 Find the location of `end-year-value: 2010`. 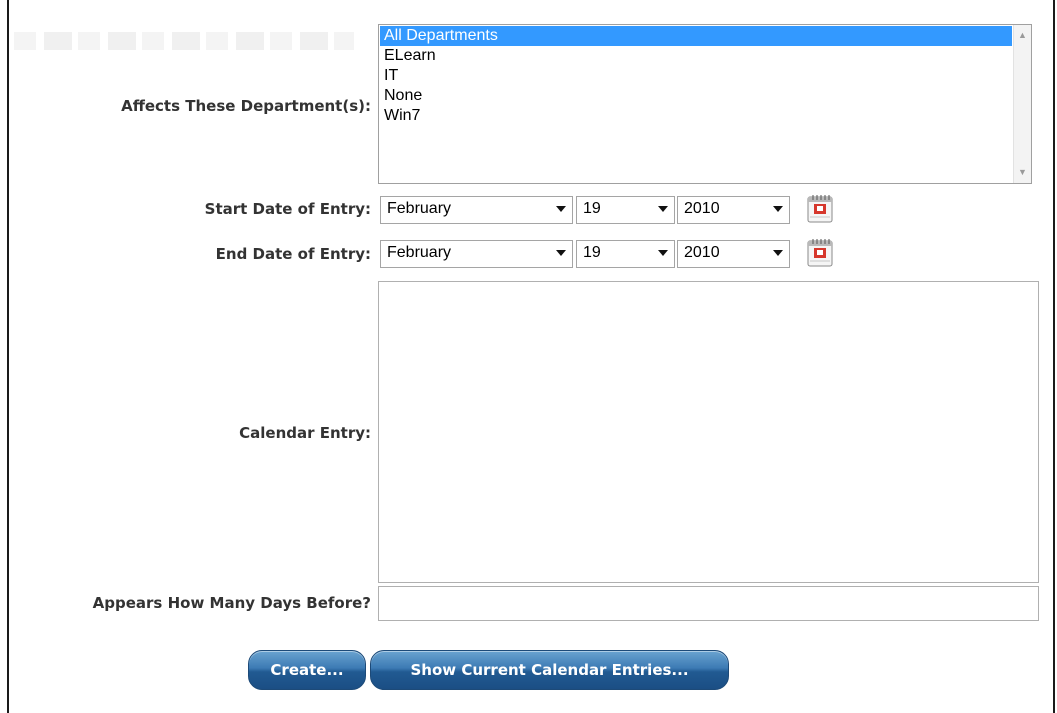

end-year-value: 2010 is located at coordinates (702, 252).